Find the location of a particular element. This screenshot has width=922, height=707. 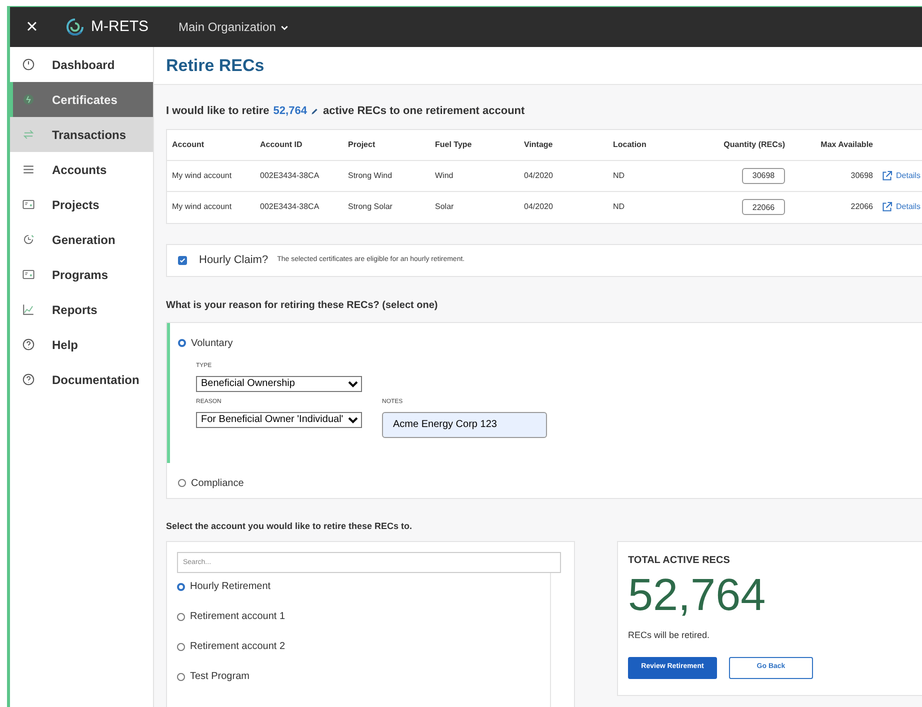

summary-caption: RECs will be retired. is located at coordinates (669, 635).